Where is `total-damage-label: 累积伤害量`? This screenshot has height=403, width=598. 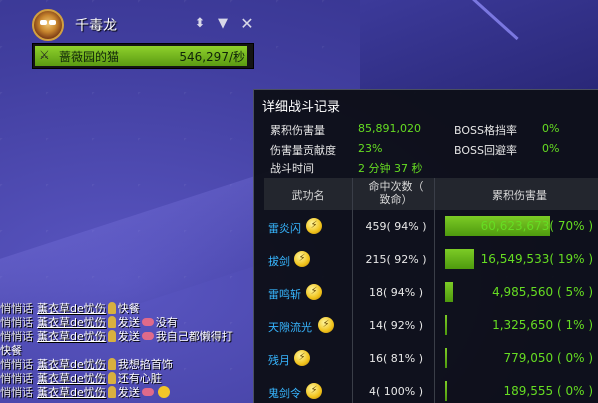 total-damage-label: 累积伤害量 is located at coordinates (297, 130).